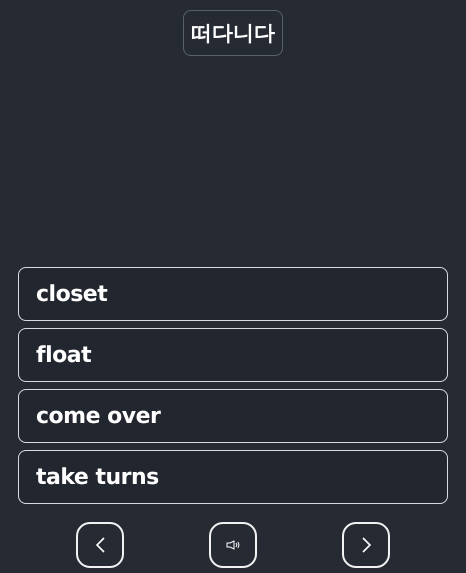 The image size is (466, 573). I want to click on audio-button, so click(233, 545).